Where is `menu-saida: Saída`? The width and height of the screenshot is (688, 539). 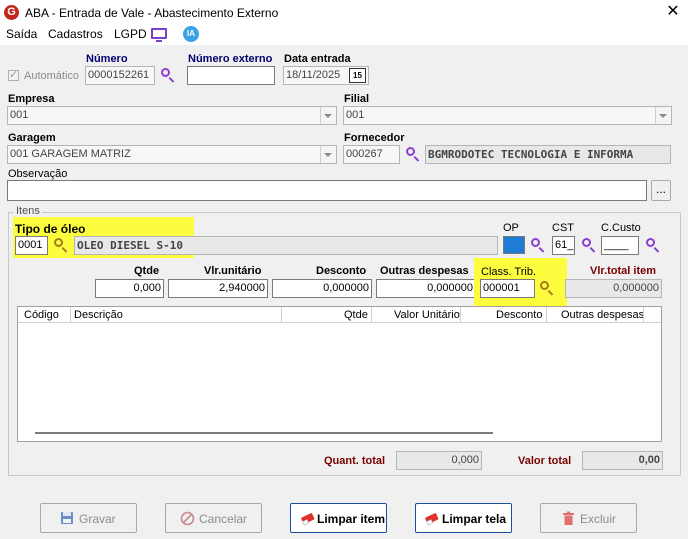
menu-saida: Saída is located at coordinates (21, 34).